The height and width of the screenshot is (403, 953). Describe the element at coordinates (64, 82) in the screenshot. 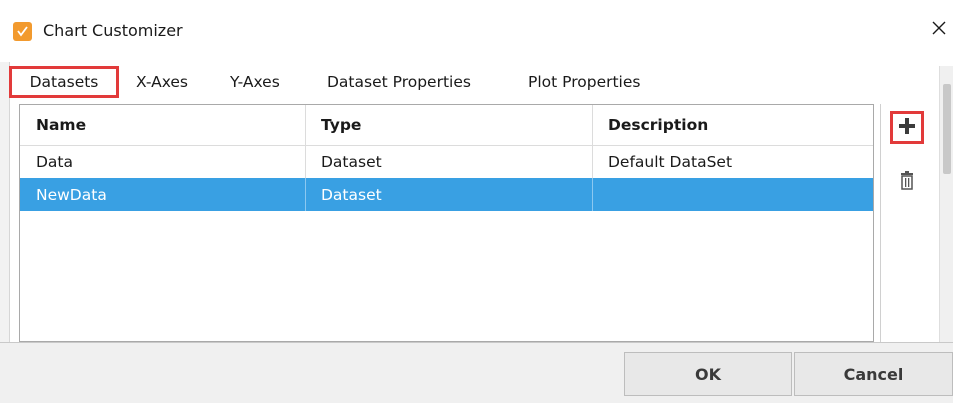

I see `tab-datasets: Datasets` at that location.